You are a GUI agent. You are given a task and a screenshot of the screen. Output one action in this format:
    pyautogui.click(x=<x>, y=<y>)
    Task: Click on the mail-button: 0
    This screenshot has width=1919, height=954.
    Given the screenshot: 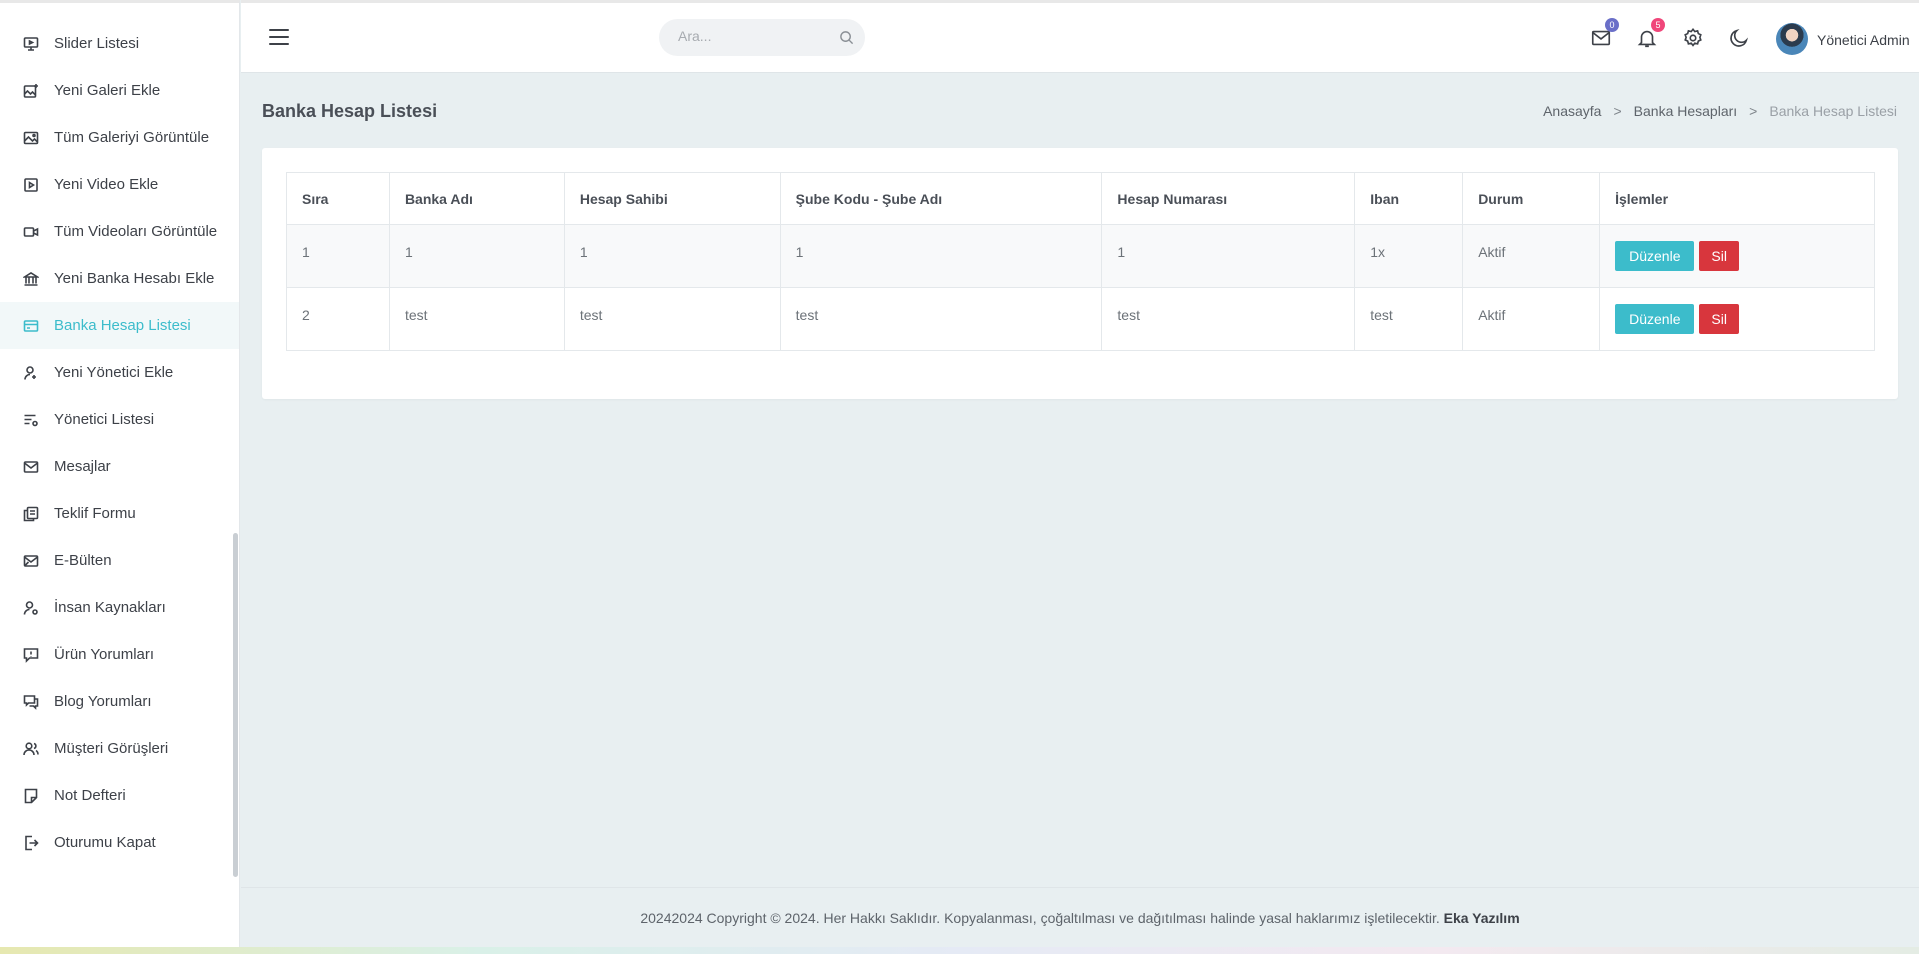 What is the action you would take?
    pyautogui.click(x=1604, y=34)
    